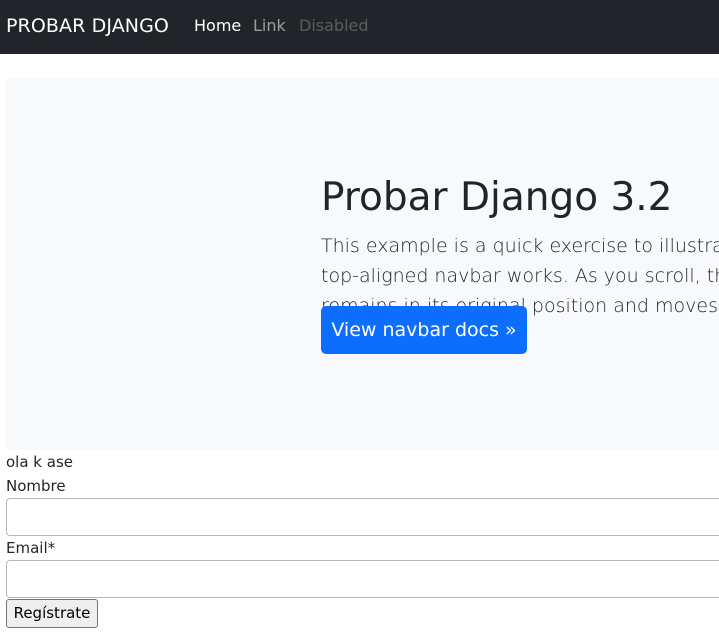 Image resolution: width=719 pixels, height=634 pixels. What do you see at coordinates (362, 517) in the screenshot?
I see `nombre-field` at bounding box center [362, 517].